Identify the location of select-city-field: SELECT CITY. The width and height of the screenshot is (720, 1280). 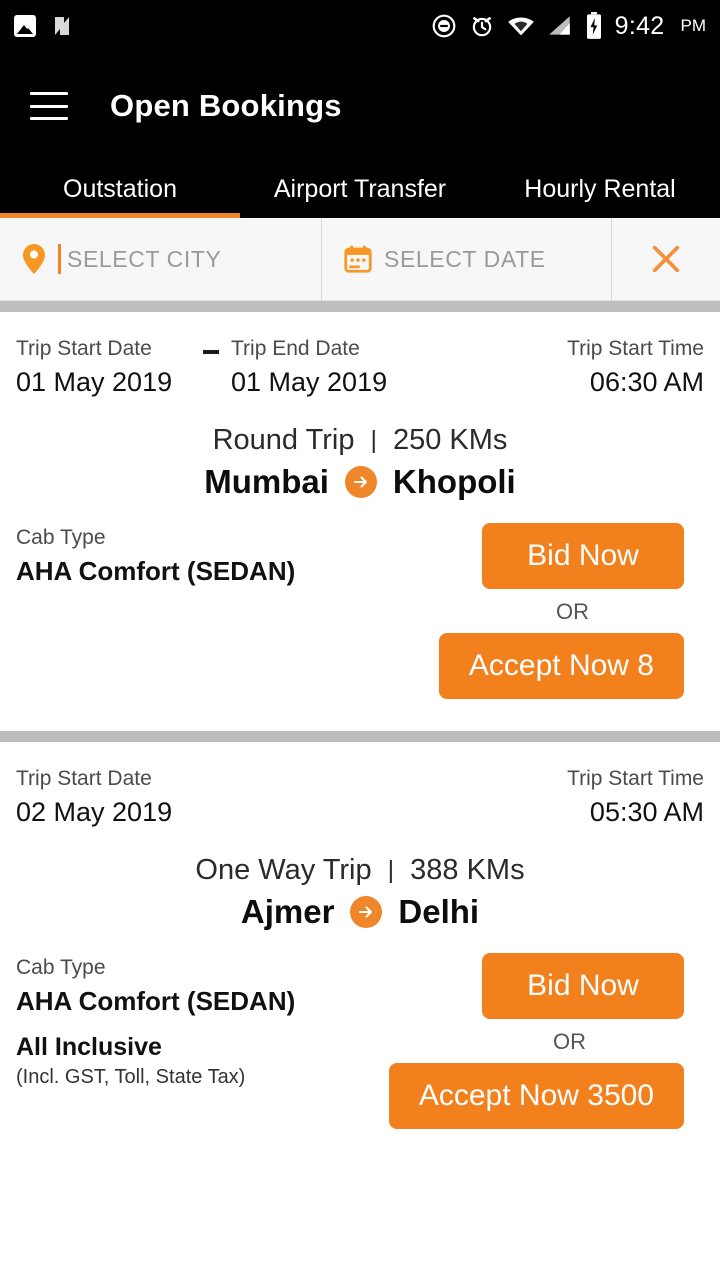
(161, 259).